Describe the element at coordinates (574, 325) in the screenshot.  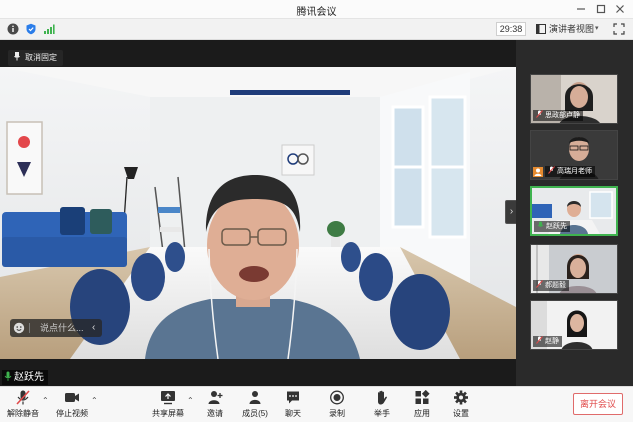
I see `participant-tile: 赵静` at that location.